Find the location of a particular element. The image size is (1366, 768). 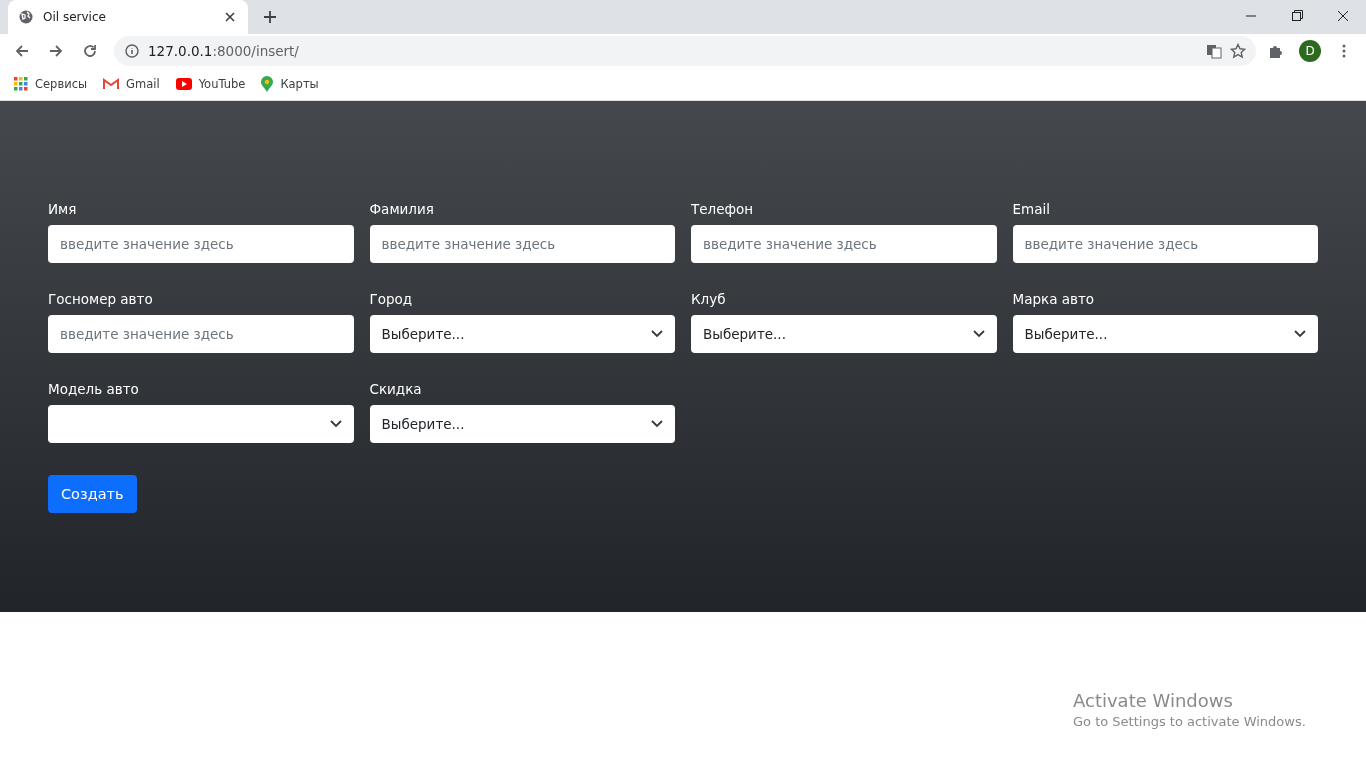

bookmark-link: Карты is located at coordinates (299, 84).